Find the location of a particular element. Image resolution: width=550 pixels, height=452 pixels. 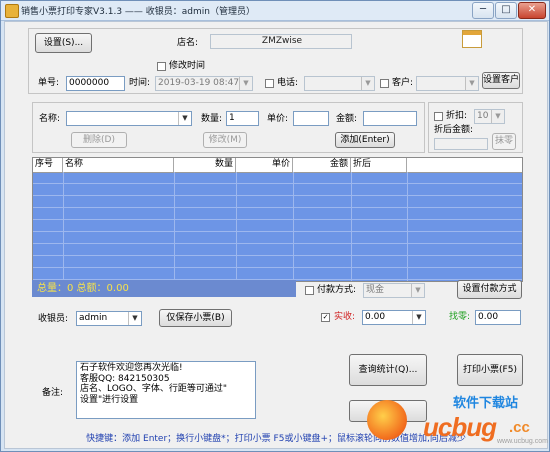

memo-line: 店名、LOGO、字体、行距等可通过" is located at coordinates (153, 389).